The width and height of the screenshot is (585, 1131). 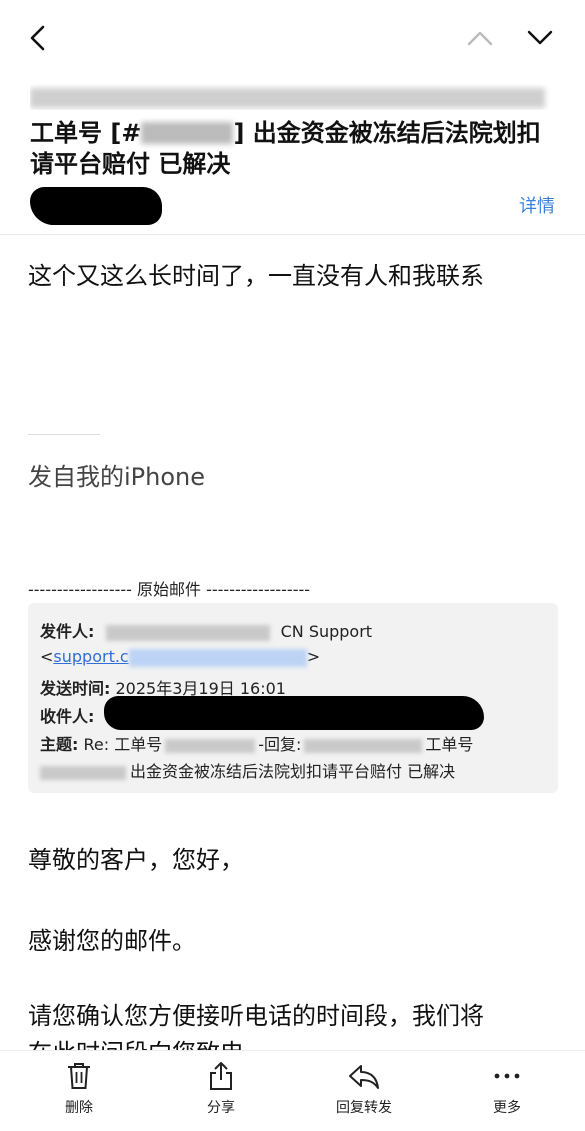 I want to click on share-button: 分享, so click(x=221, y=1089).